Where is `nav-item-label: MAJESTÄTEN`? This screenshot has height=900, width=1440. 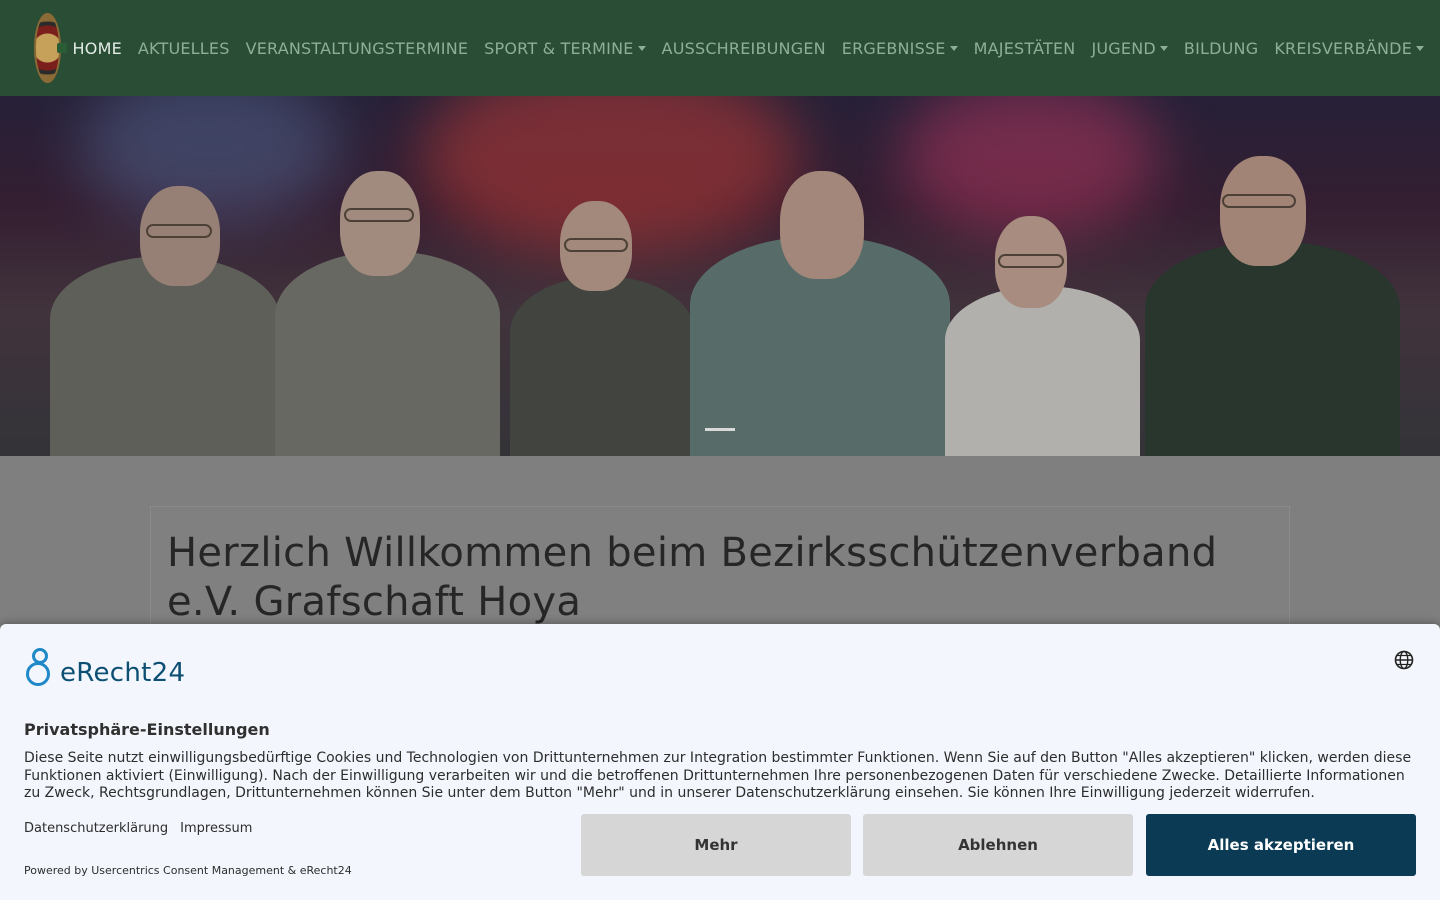 nav-item-label: MAJESTÄTEN is located at coordinates (1024, 48).